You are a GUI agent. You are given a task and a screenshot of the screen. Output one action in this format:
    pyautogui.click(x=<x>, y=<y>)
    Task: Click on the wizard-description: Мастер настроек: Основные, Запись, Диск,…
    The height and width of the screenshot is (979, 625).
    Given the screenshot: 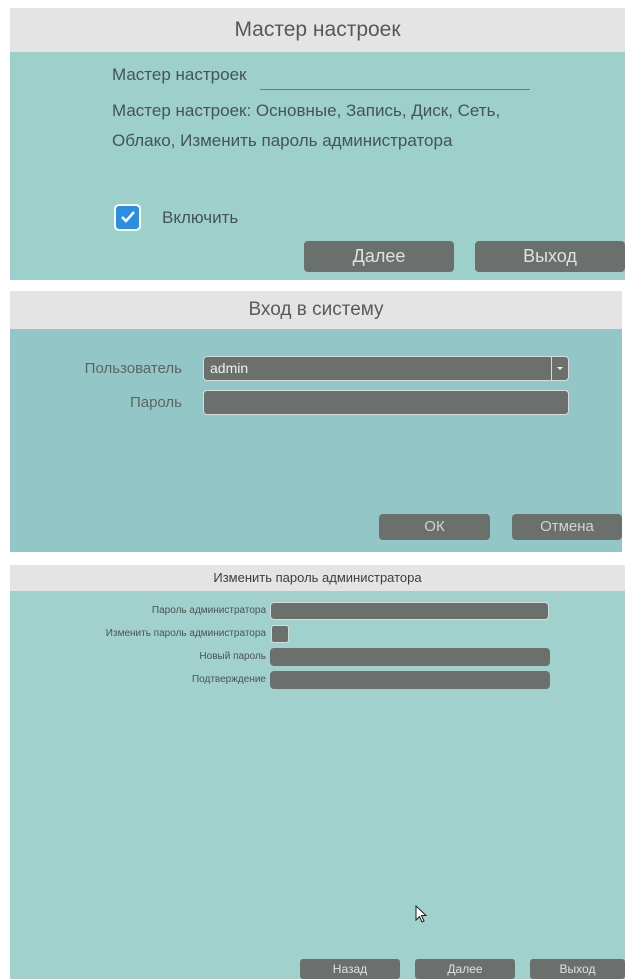 What is the action you would take?
    pyautogui.click(x=306, y=125)
    